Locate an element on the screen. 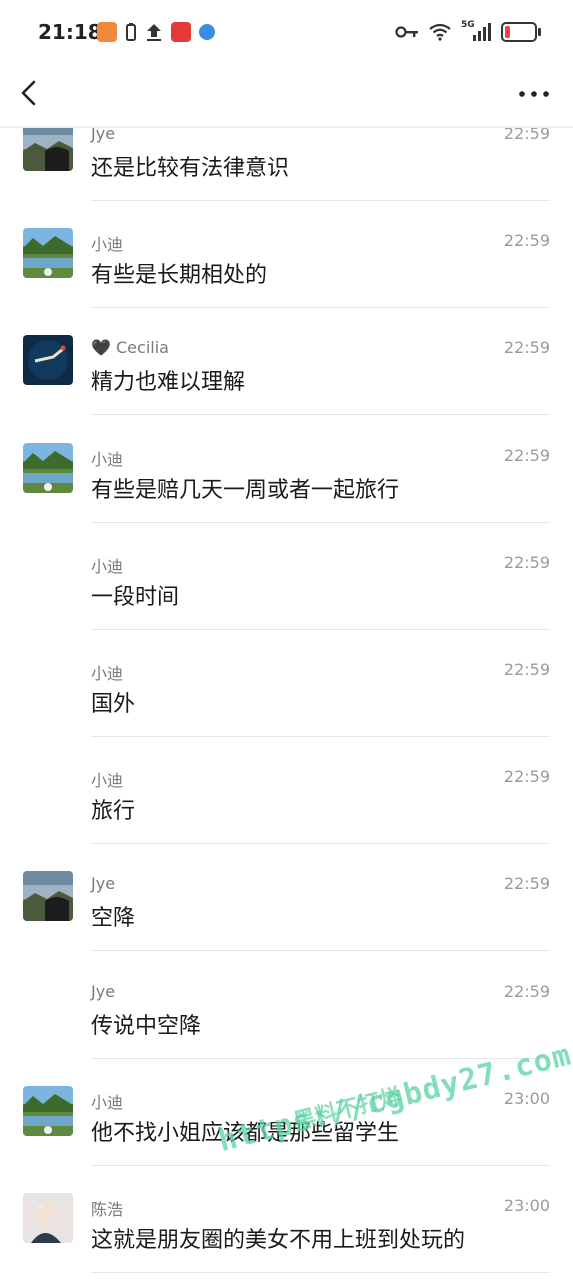 The height and width of the screenshot is (1280, 573). back-button is located at coordinates (30, 94).